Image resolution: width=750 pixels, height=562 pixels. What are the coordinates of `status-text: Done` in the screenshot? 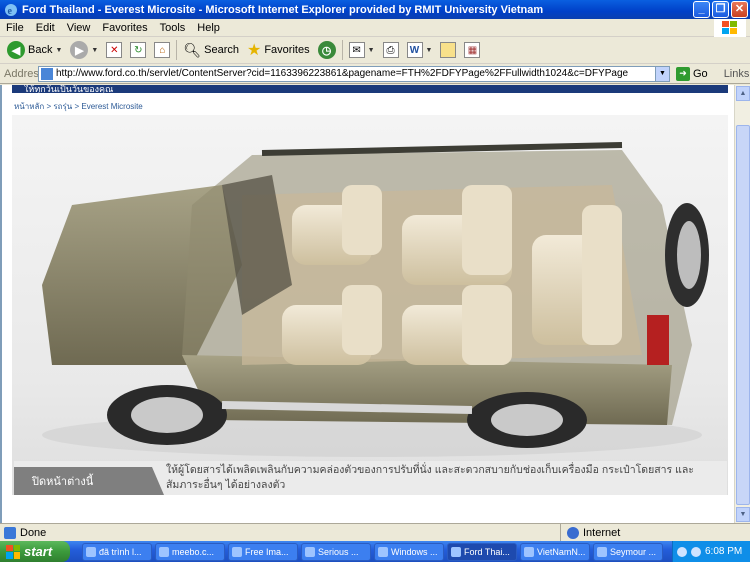 It's located at (33, 532).